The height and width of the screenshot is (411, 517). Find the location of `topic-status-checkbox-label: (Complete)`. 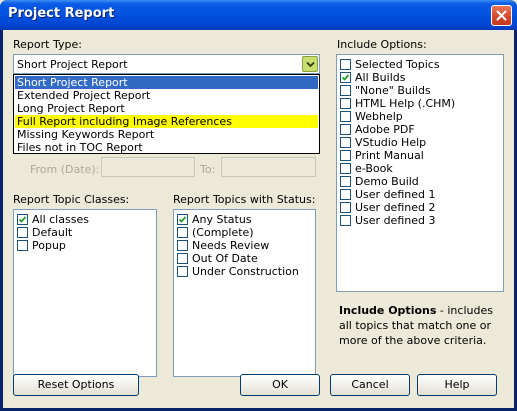

topic-status-checkbox-label: (Complete) is located at coordinates (223, 232).